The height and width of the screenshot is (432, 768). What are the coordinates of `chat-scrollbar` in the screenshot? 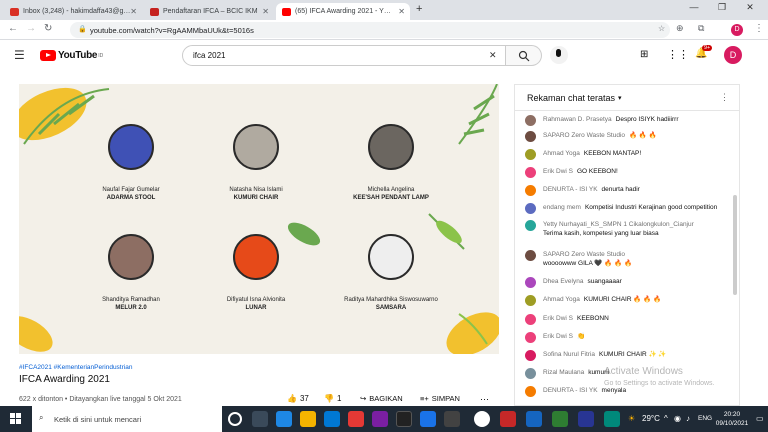 It's located at (735, 245).